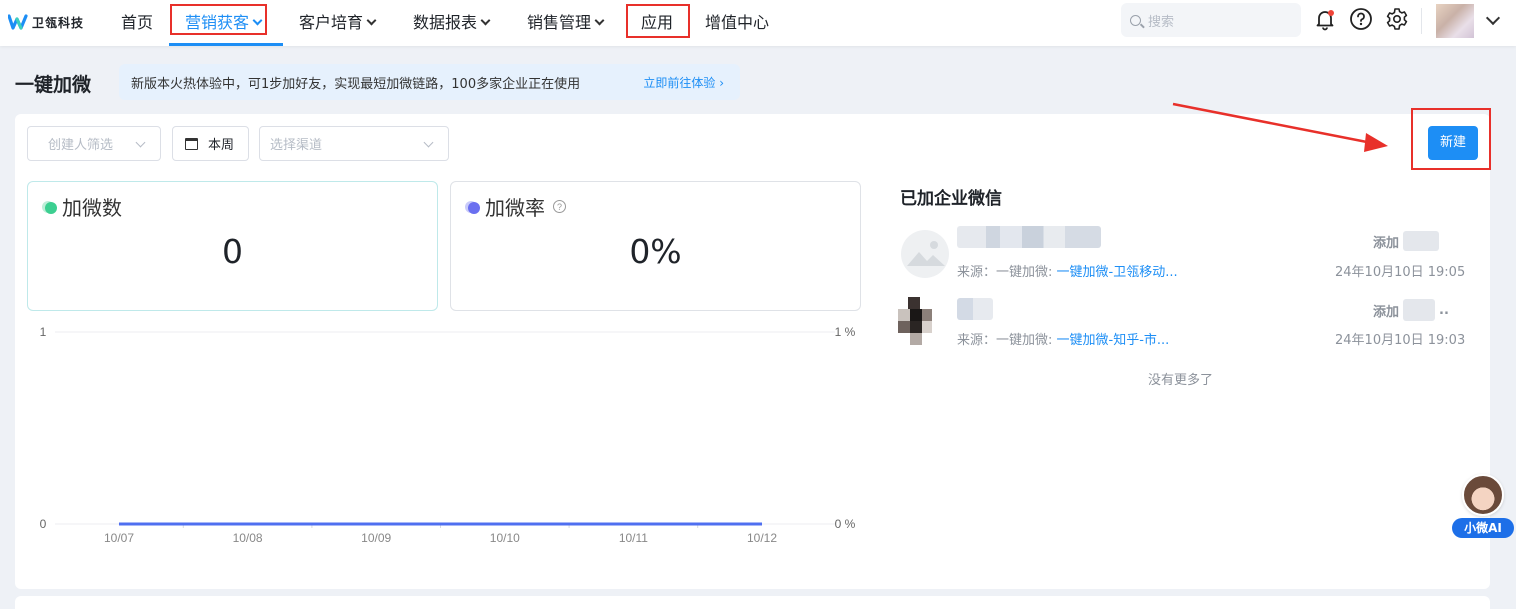 Image resolution: width=1516 pixels, height=609 pixels. I want to click on x-tick-label: 10/08, so click(248, 538).